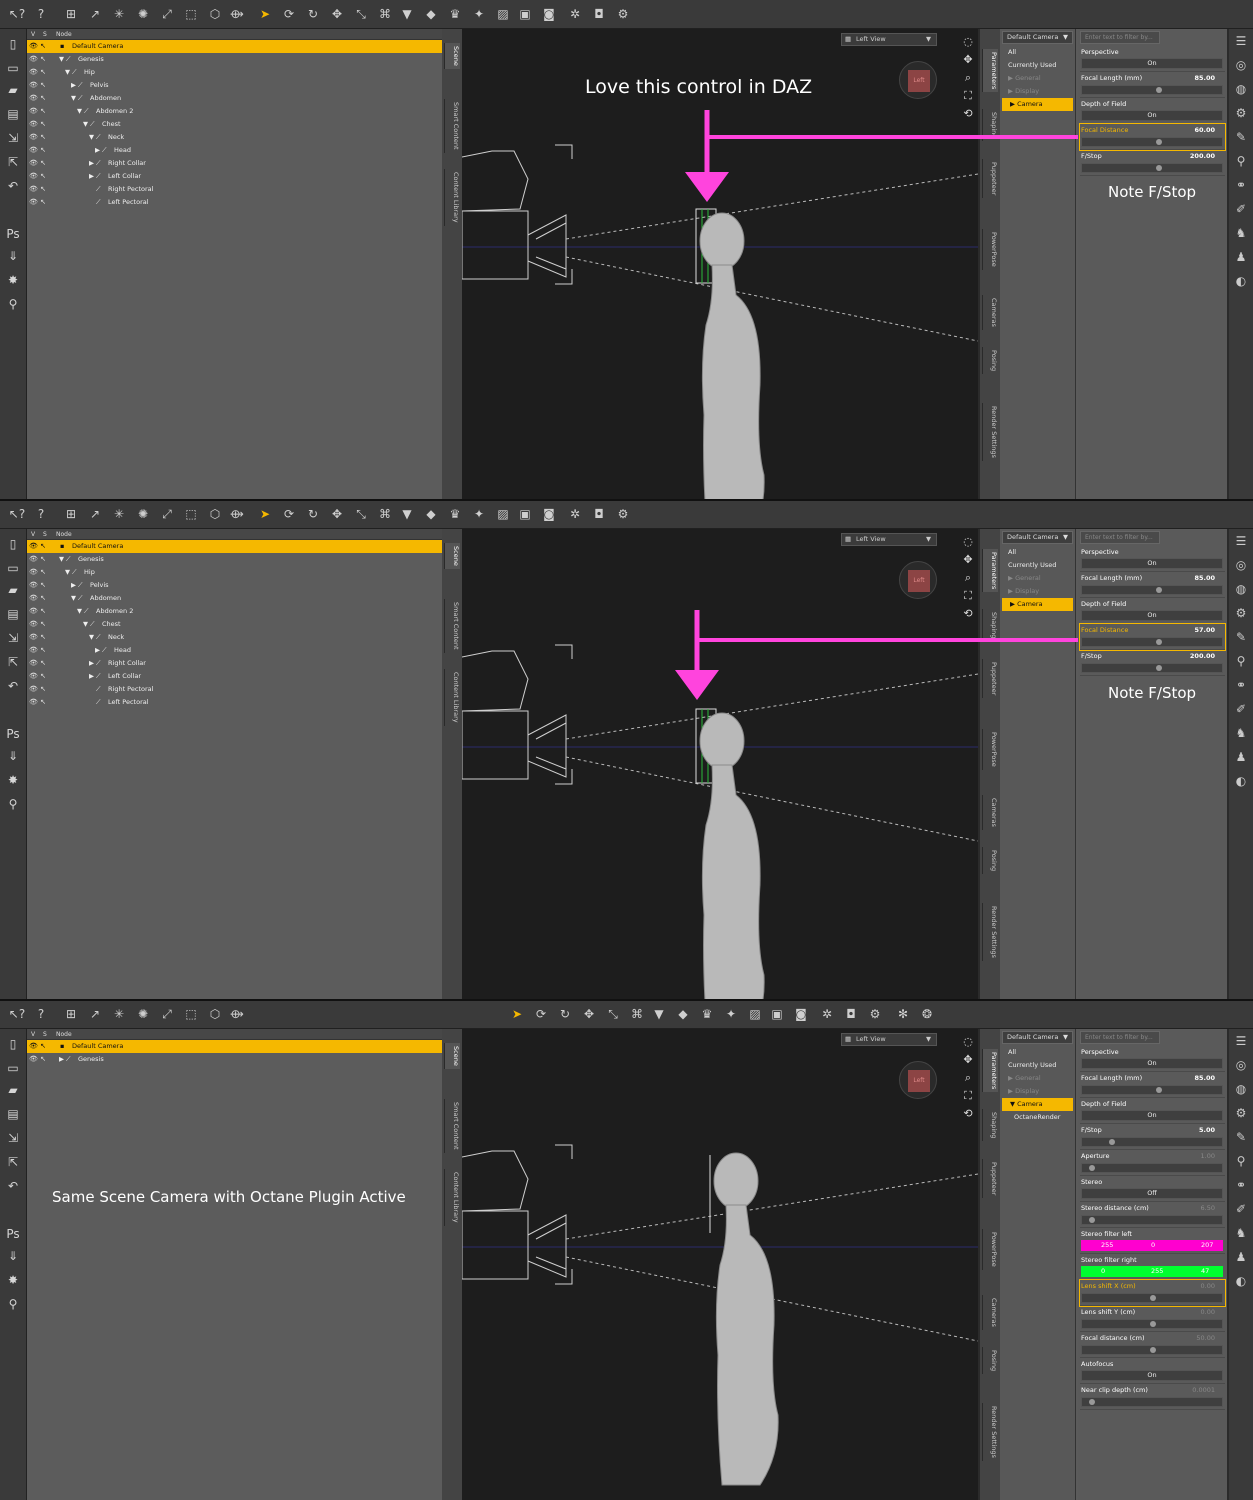 The height and width of the screenshot is (1500, 1253). What do you see at coordinates (234, 85) in the screenshot?
I see `tree-row: 👁 ↖ ▶ ⟋ Pelvis` at bounding box center [234, 85].